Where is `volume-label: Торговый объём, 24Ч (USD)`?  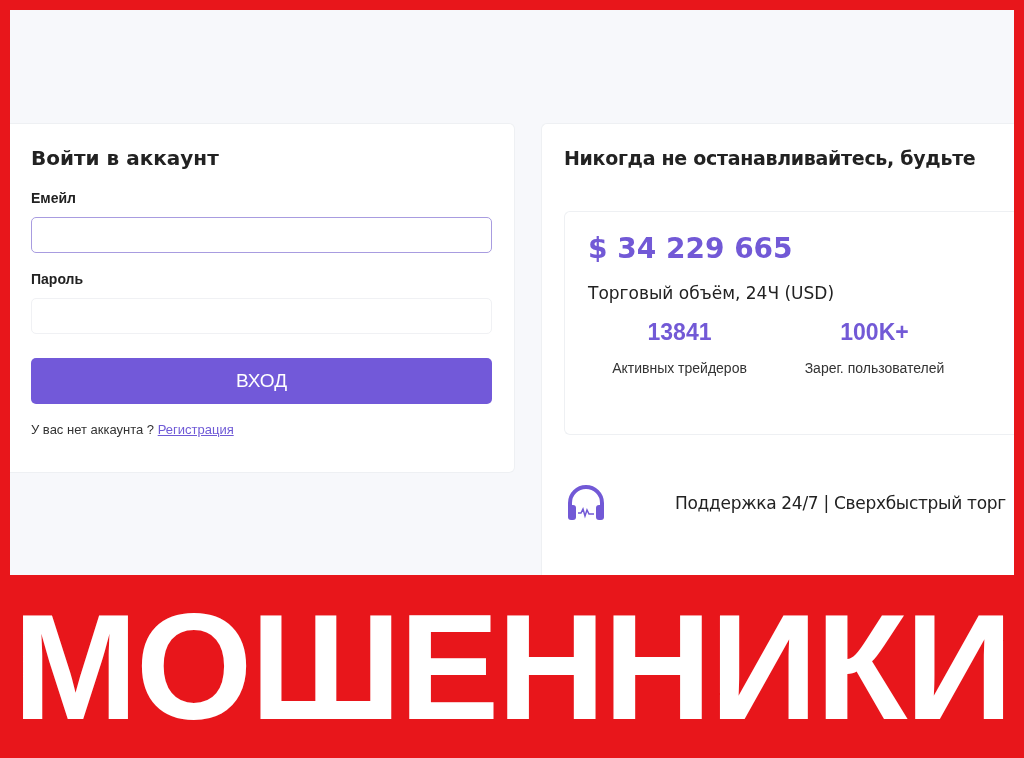
volume-label: Торговый объём, 24Ч (USD) is located at coordinates (712, 293).